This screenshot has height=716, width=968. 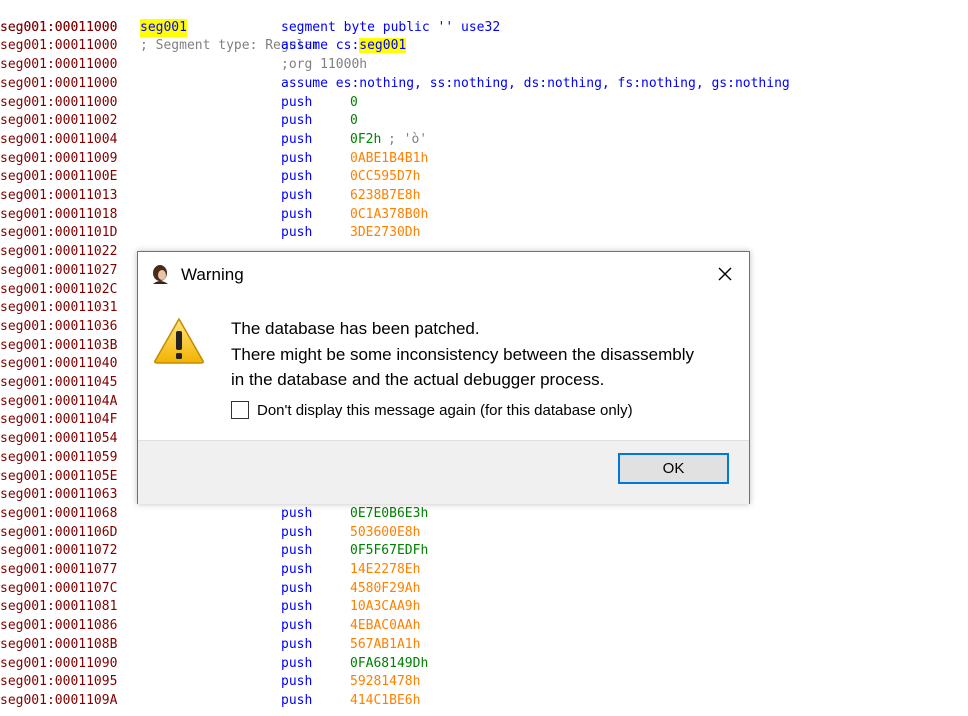 What do you see at coordinates (58, 477) in the screenshot?
I see `address: seg001:0001105E` at bounding box center [58, 477].